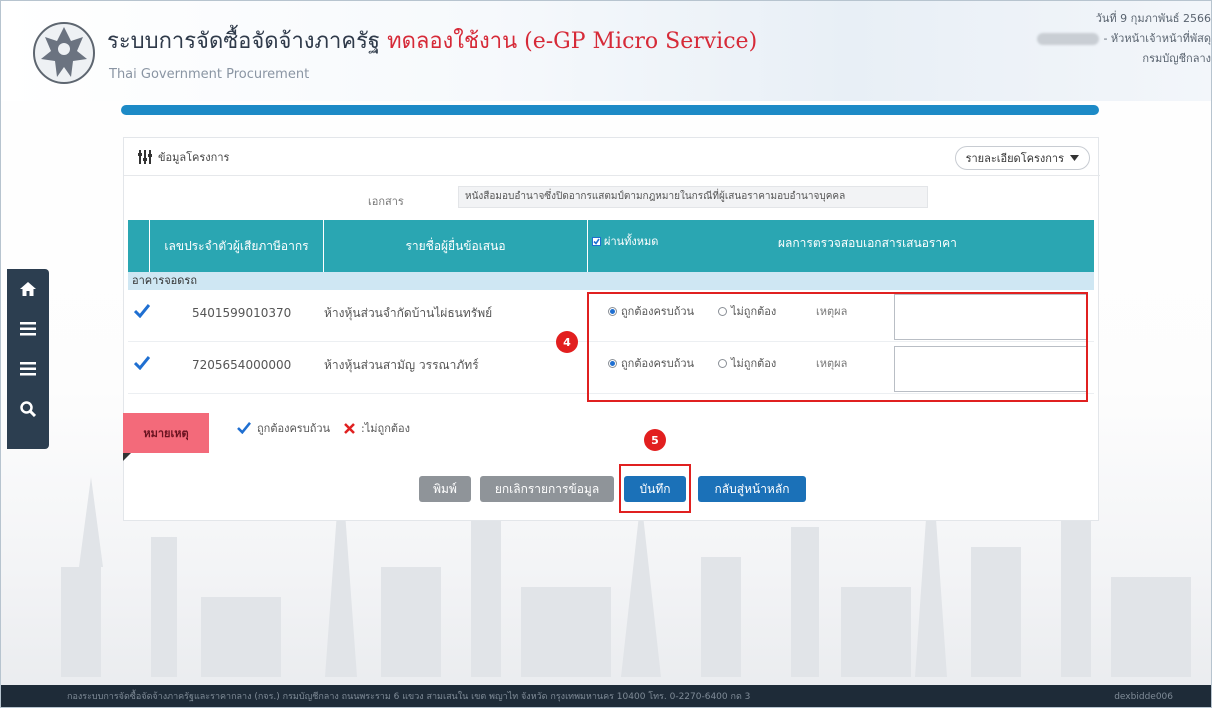 The height and width of the screenshot is (708, 1212). I want to click on panel-title: ข้อมูลโครงการ, so click(183, 157).